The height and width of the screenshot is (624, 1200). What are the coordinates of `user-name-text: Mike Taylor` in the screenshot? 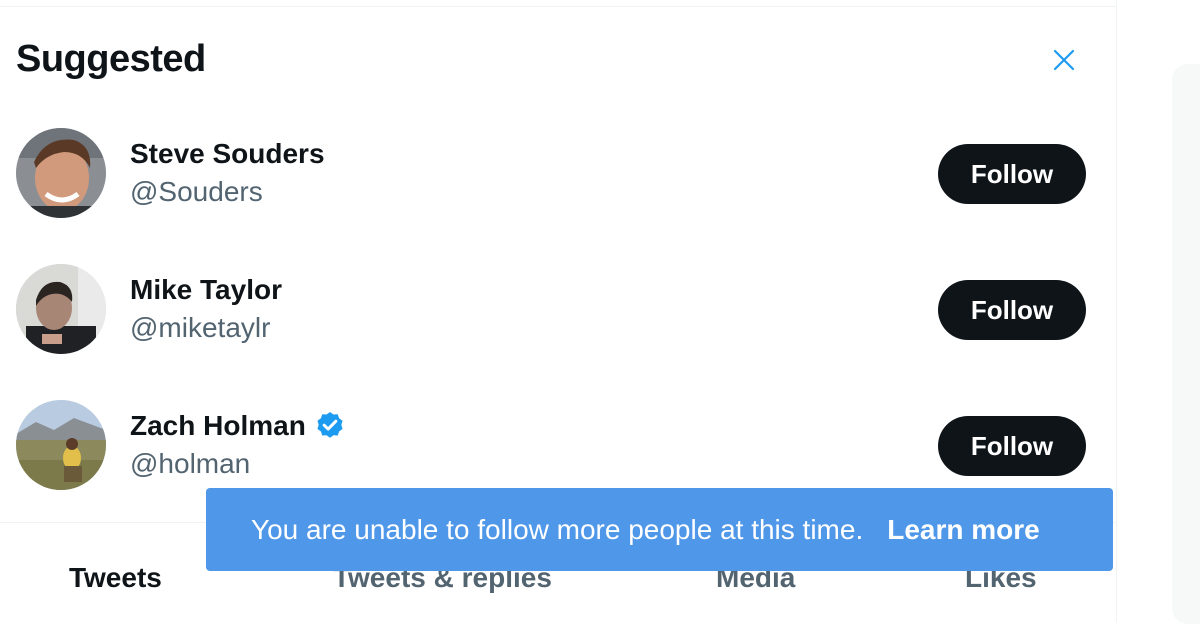 It's located at (206, 289).